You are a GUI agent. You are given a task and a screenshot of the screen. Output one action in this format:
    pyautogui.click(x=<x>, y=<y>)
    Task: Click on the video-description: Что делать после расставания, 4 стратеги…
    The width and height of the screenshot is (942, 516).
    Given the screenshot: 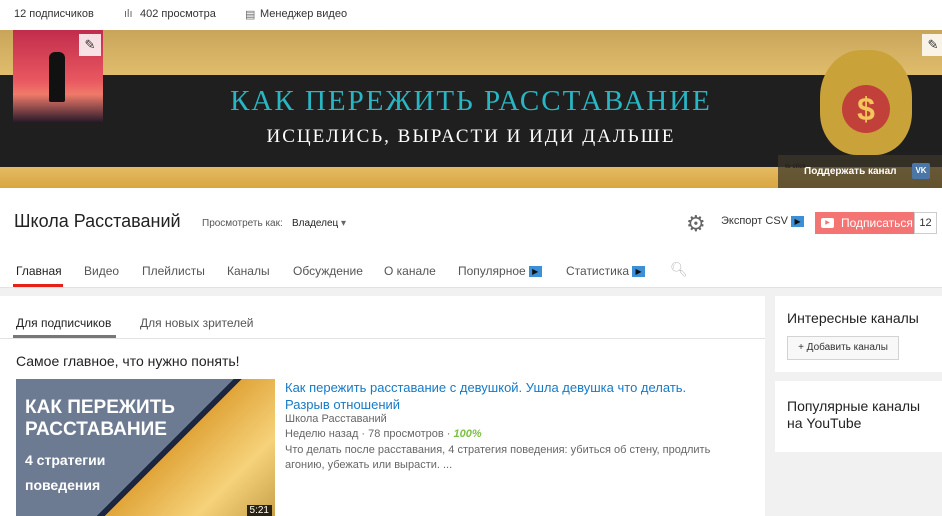 What is the action you would take?
    pyautogui.click(x=498, y=457)
    